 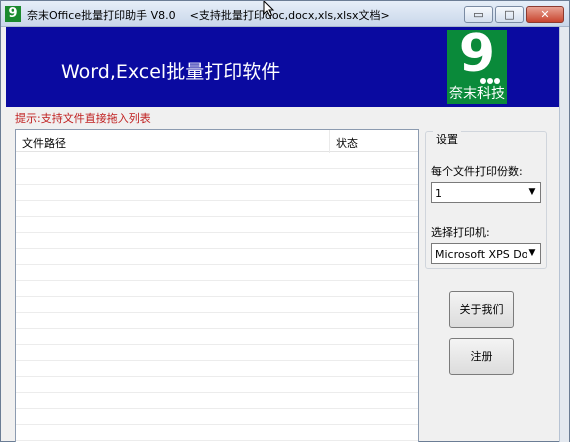 What do you see at coordinates (289, 15) in the screenshot?
I see `window-title-subtitle: <支持批量打印doc,docx,xls,xlsx文档>` at bounding box center [289, 15].